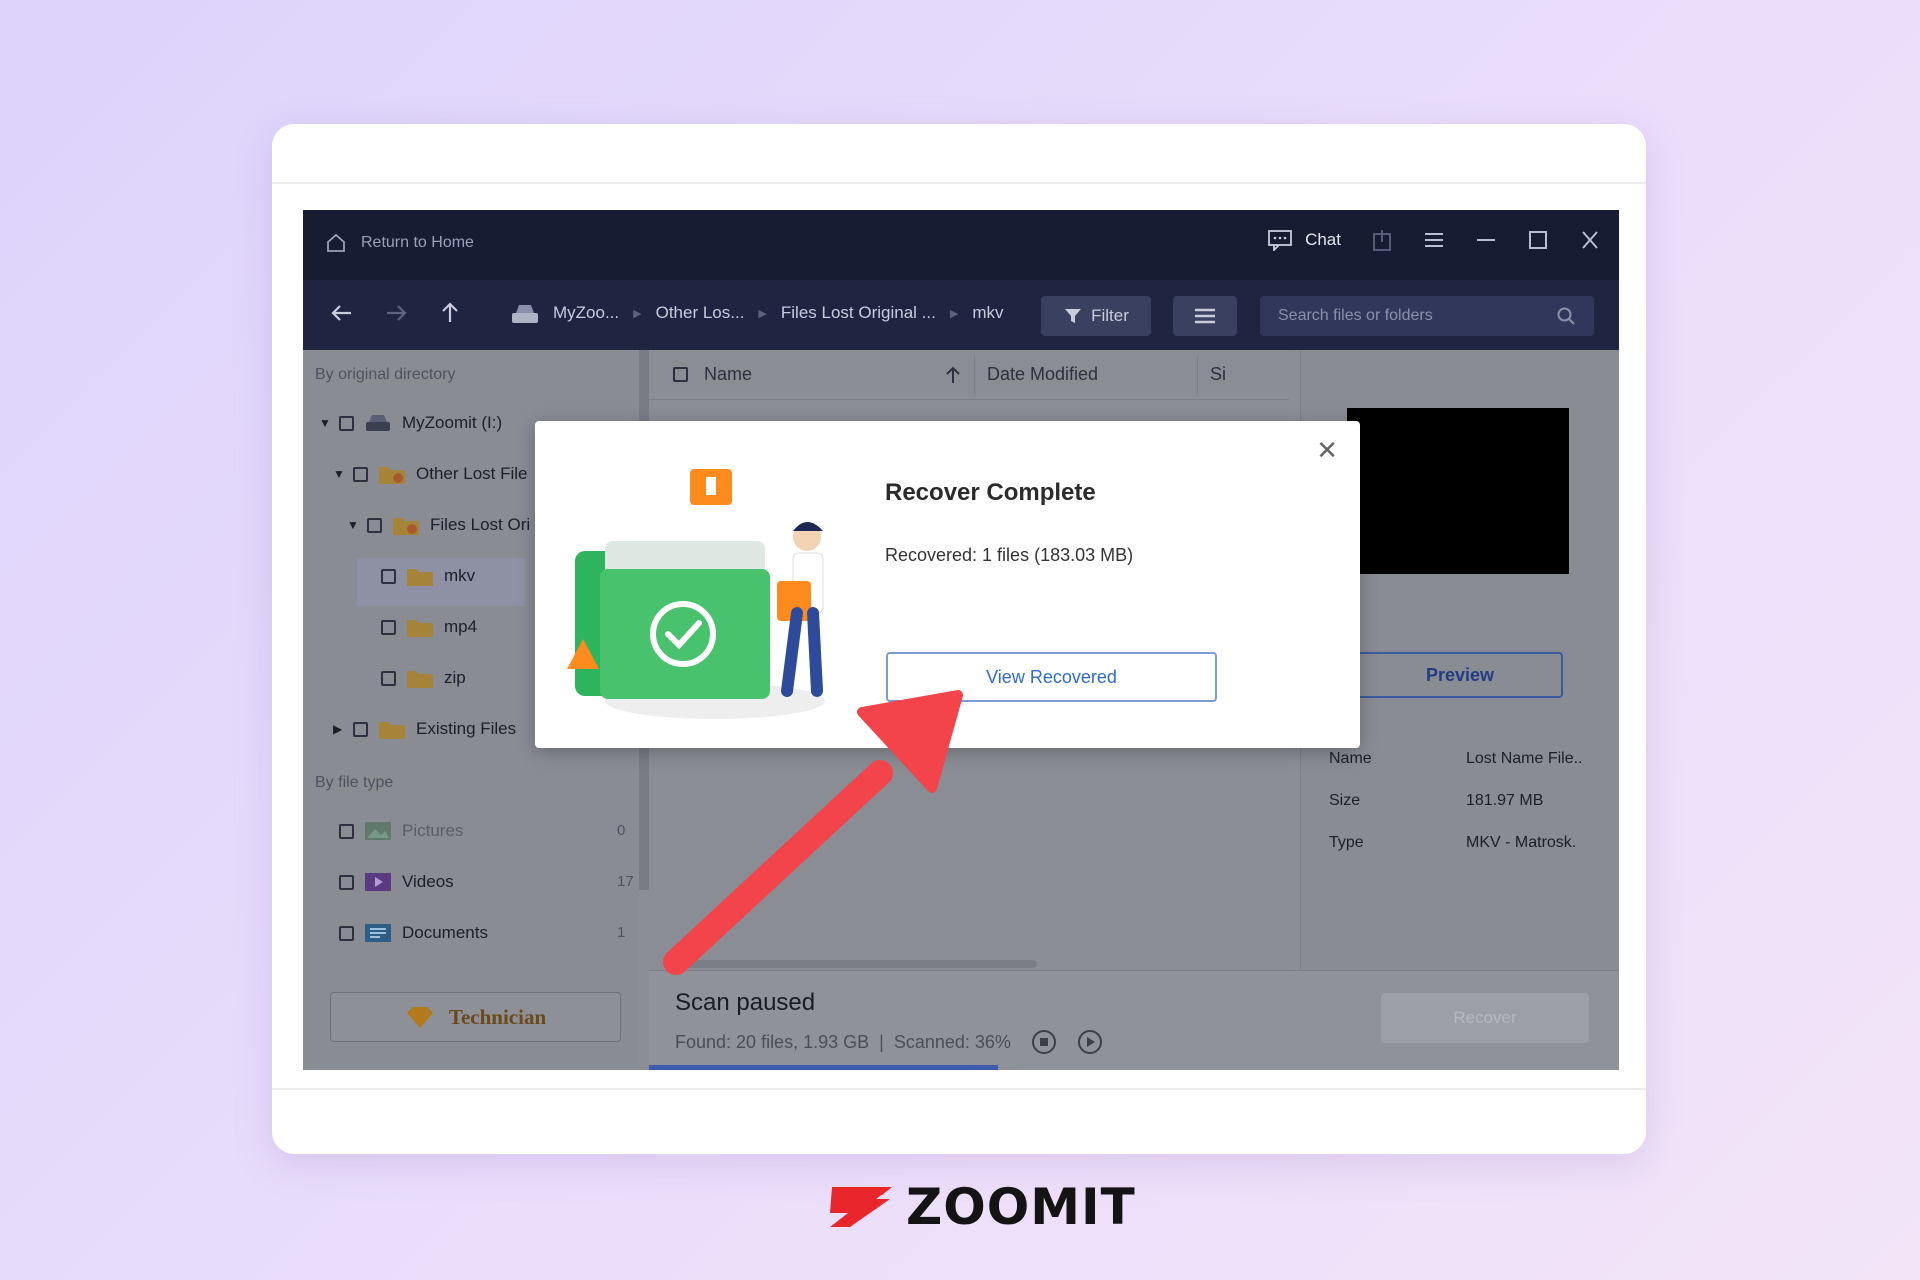 Image resolution: width=1920 pixels, height=1280 pixels. Describe the element at coordinates (1009, 555) in the screenshot. I see `dialog-message: Recovered: 1 files (183.03 MB)` at that location.